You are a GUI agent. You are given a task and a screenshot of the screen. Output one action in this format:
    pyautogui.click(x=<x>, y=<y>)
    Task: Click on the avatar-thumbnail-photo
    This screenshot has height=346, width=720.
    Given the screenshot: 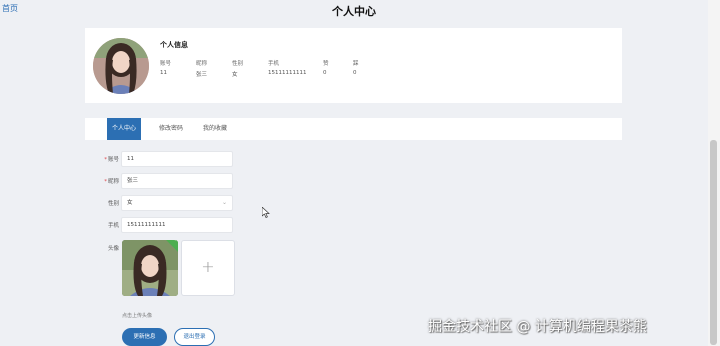 What is the action you would take?
    pyautogui.click(x=150, y=268)
    